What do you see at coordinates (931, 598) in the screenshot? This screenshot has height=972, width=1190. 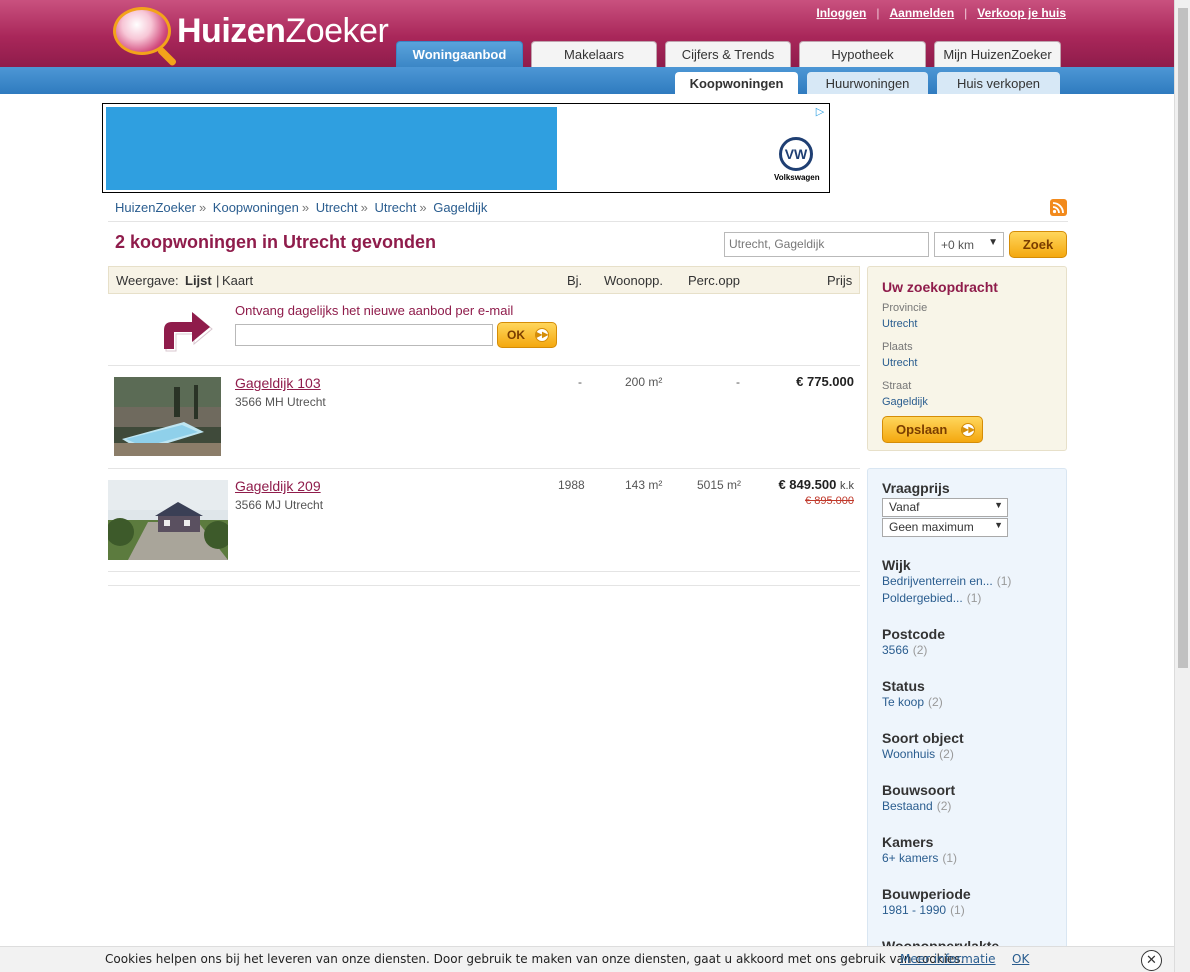 I see `filter-option: Poldergebied... (1)` at bounding box center [931, 598].